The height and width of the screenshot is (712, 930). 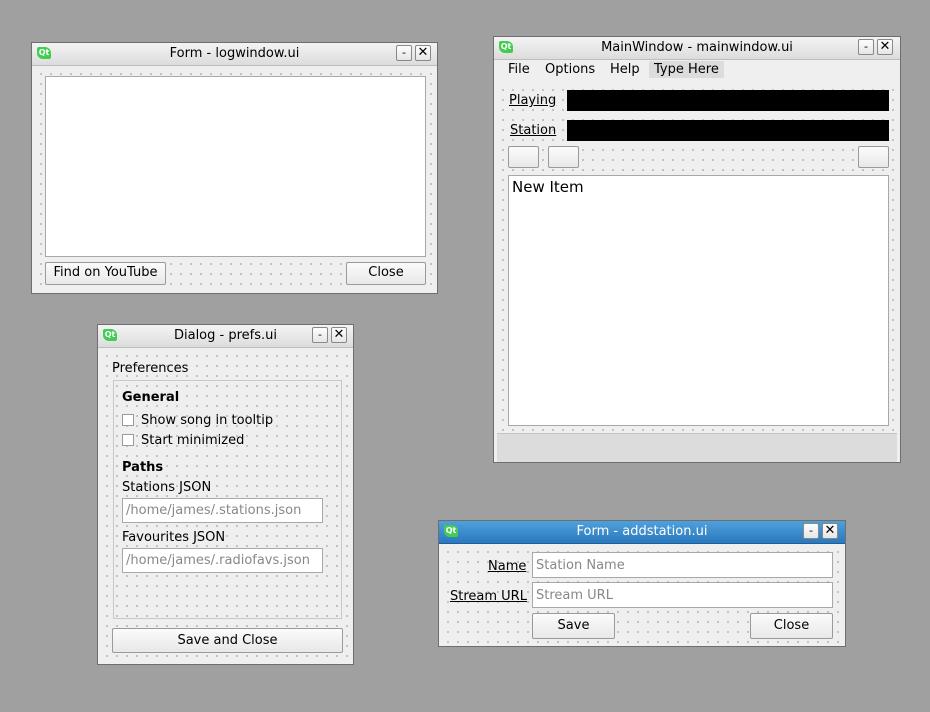 What do you see at coordinates (697, 447) in the screenshot?
I see `status-bar` at bounding box center [697, 447].